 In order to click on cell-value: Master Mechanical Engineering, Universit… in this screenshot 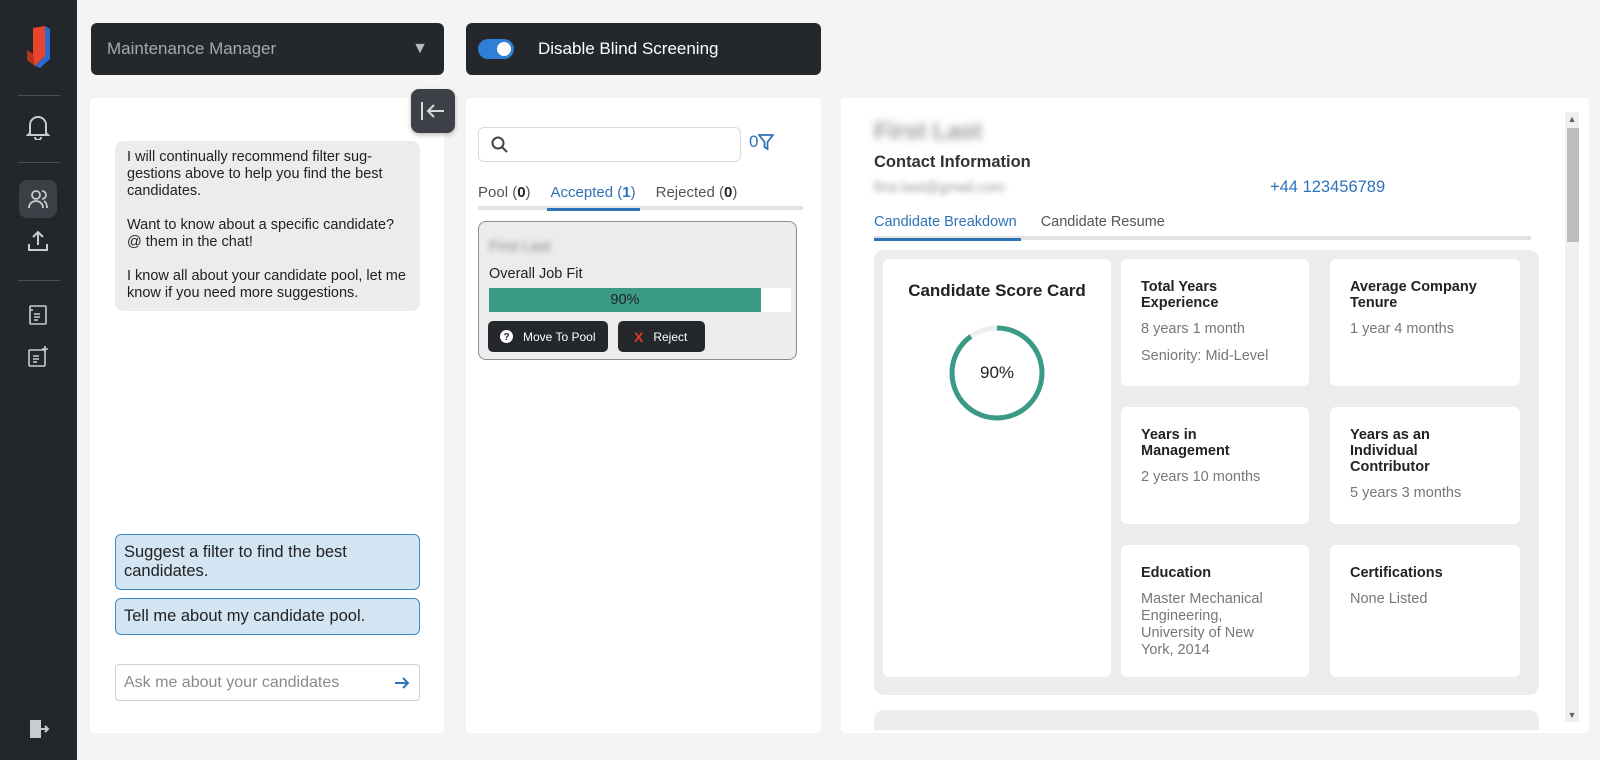, I will do `click(1202, 624)`.